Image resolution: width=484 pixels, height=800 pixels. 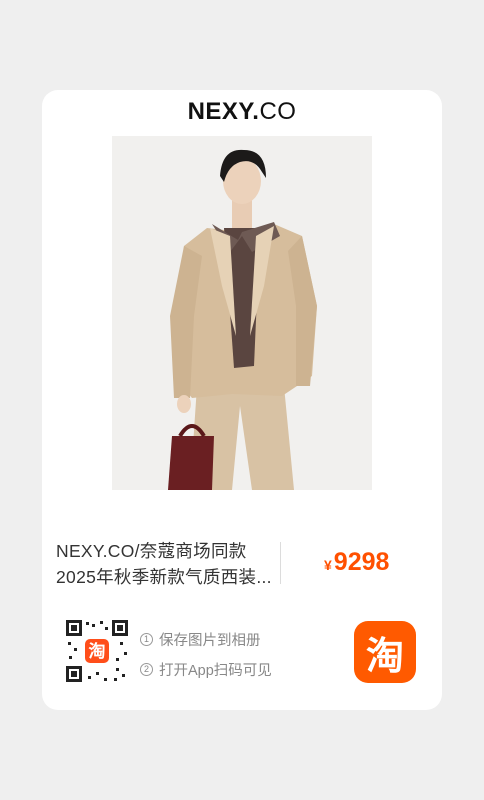 I want to click on step-save-image: 1 保存图片到相册, so click(x=206, y=639).